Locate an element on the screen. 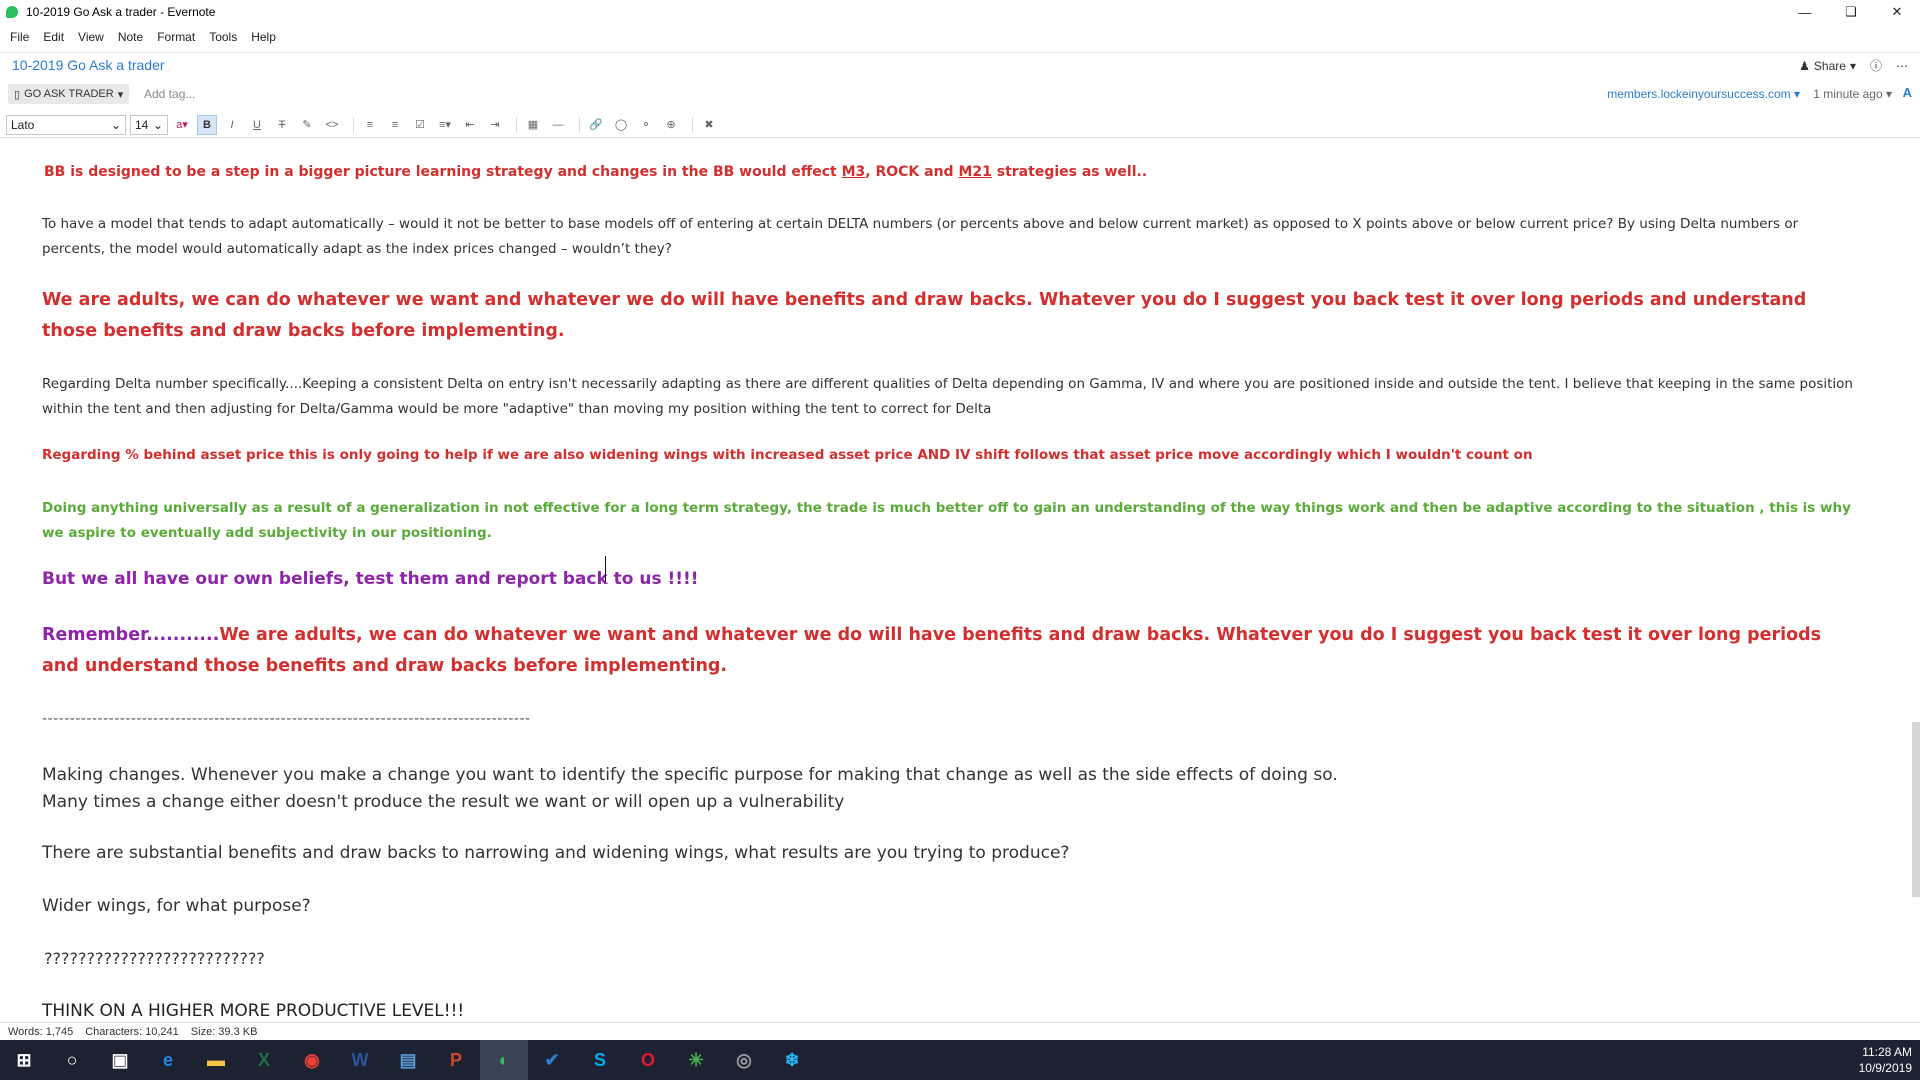  info-icon: ⓘ is located at coordinates (1876, 65).